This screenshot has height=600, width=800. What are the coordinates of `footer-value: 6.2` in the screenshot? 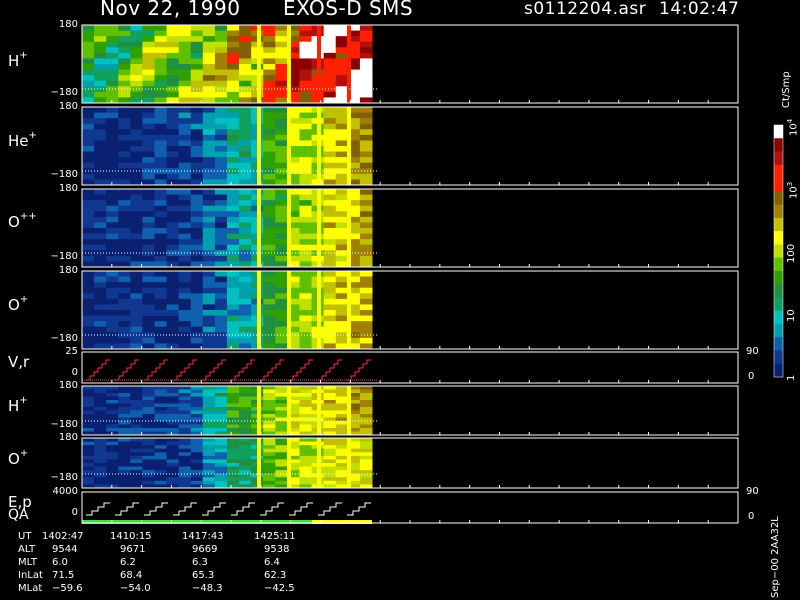 It's located at (128, 562).